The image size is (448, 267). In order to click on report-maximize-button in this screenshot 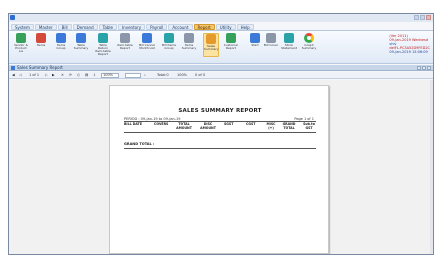, I will do `click(424, 68)`.